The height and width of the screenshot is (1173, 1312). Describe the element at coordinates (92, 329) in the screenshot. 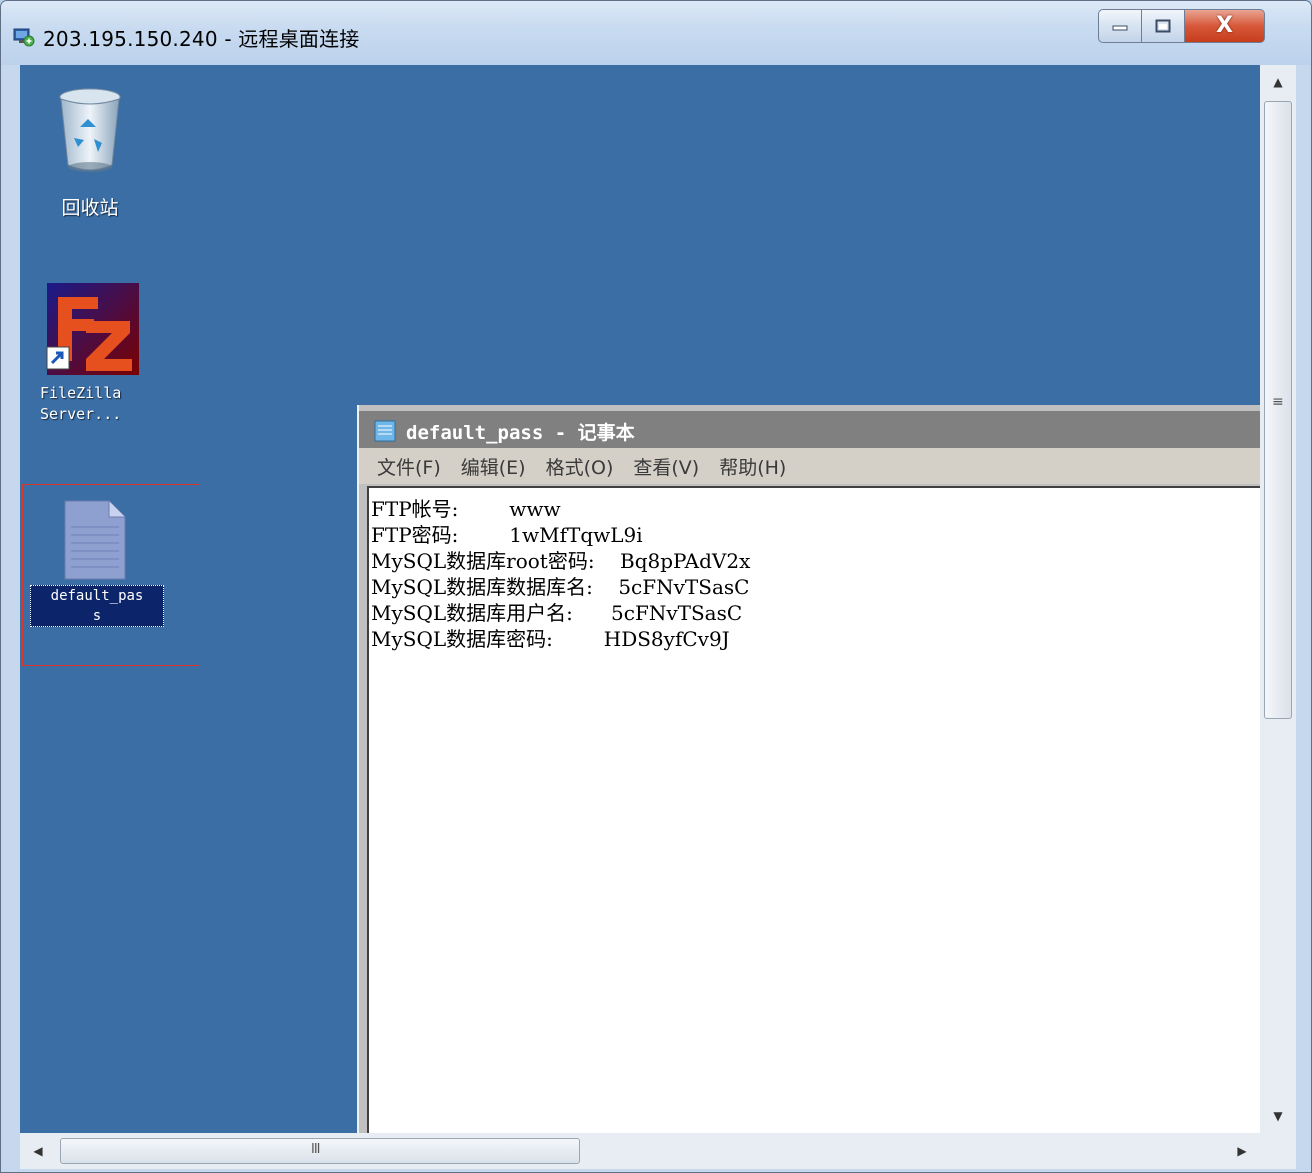

I see `filezilla-icon` at that location.